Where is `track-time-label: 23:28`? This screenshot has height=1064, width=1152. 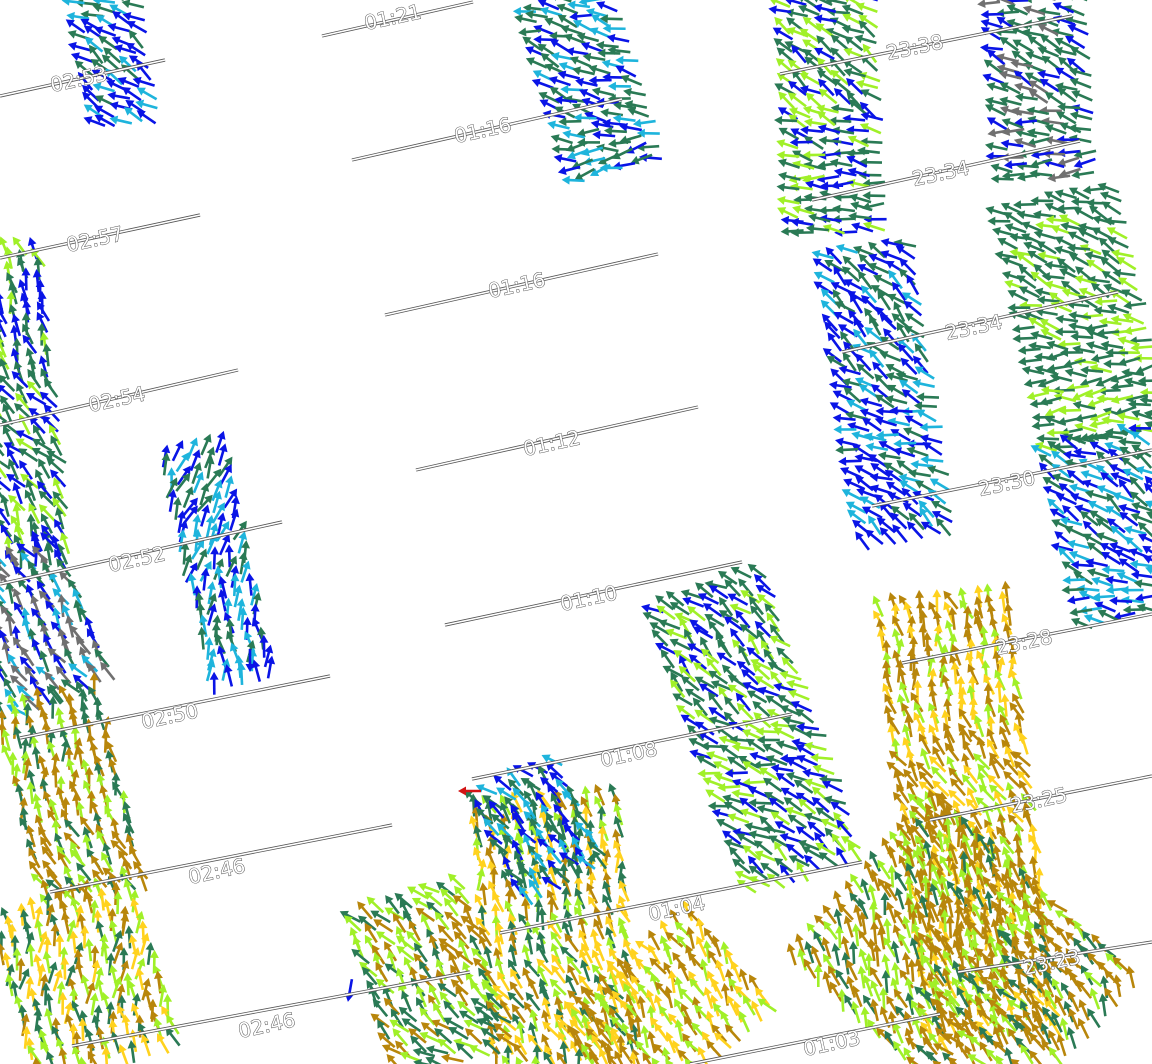
track-time-label: 23:28 is located at coordinates (1023, 641).